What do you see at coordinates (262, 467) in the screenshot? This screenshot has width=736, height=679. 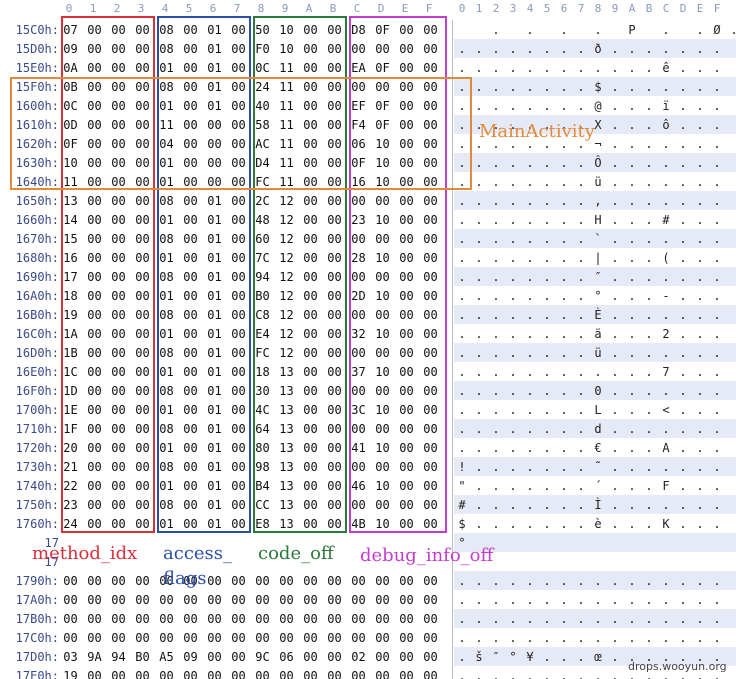 I see `hex-byte: 98` at bounding box center [262, 467].